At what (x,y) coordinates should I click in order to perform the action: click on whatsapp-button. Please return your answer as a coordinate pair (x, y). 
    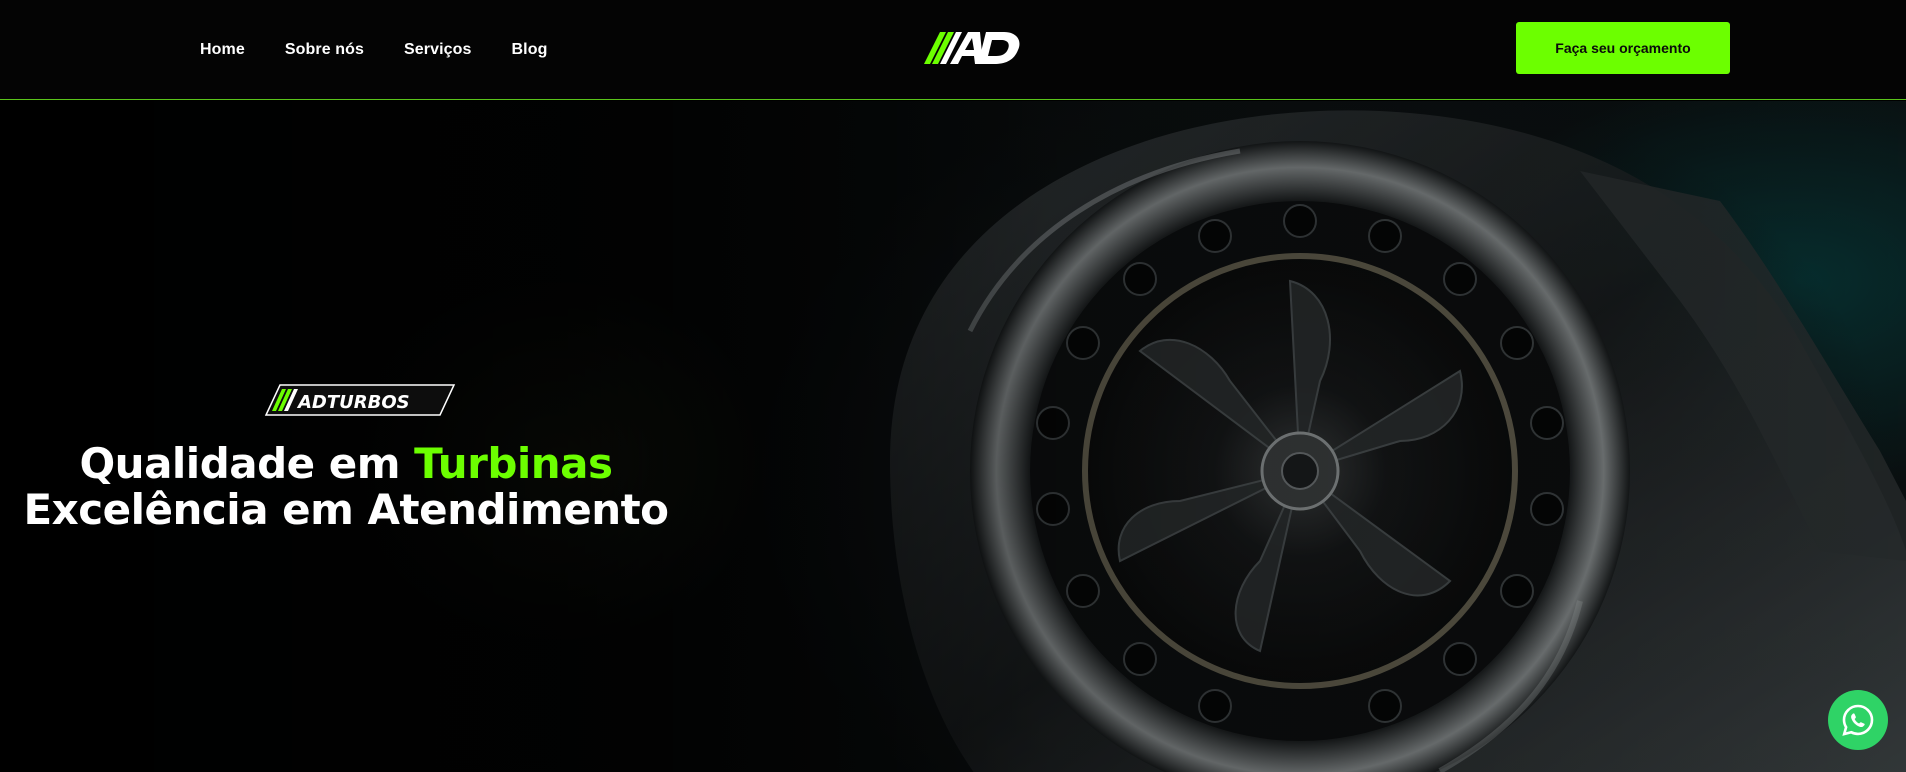
    Looking at the image, I should click on (1858, 720).